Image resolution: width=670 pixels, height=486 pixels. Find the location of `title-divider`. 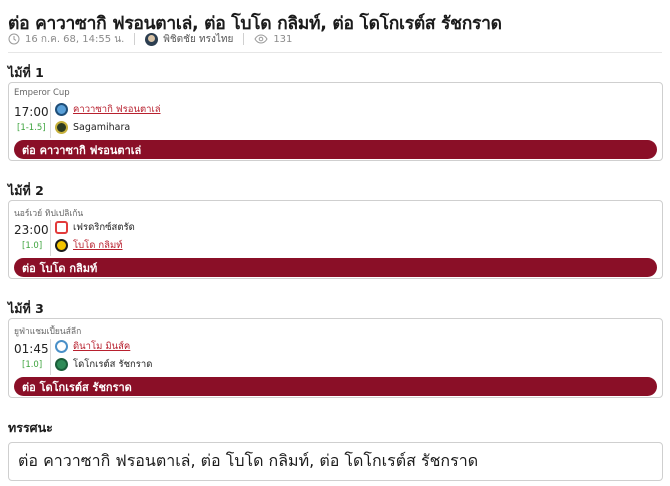

title-divider is located at coordinates (335, 52).